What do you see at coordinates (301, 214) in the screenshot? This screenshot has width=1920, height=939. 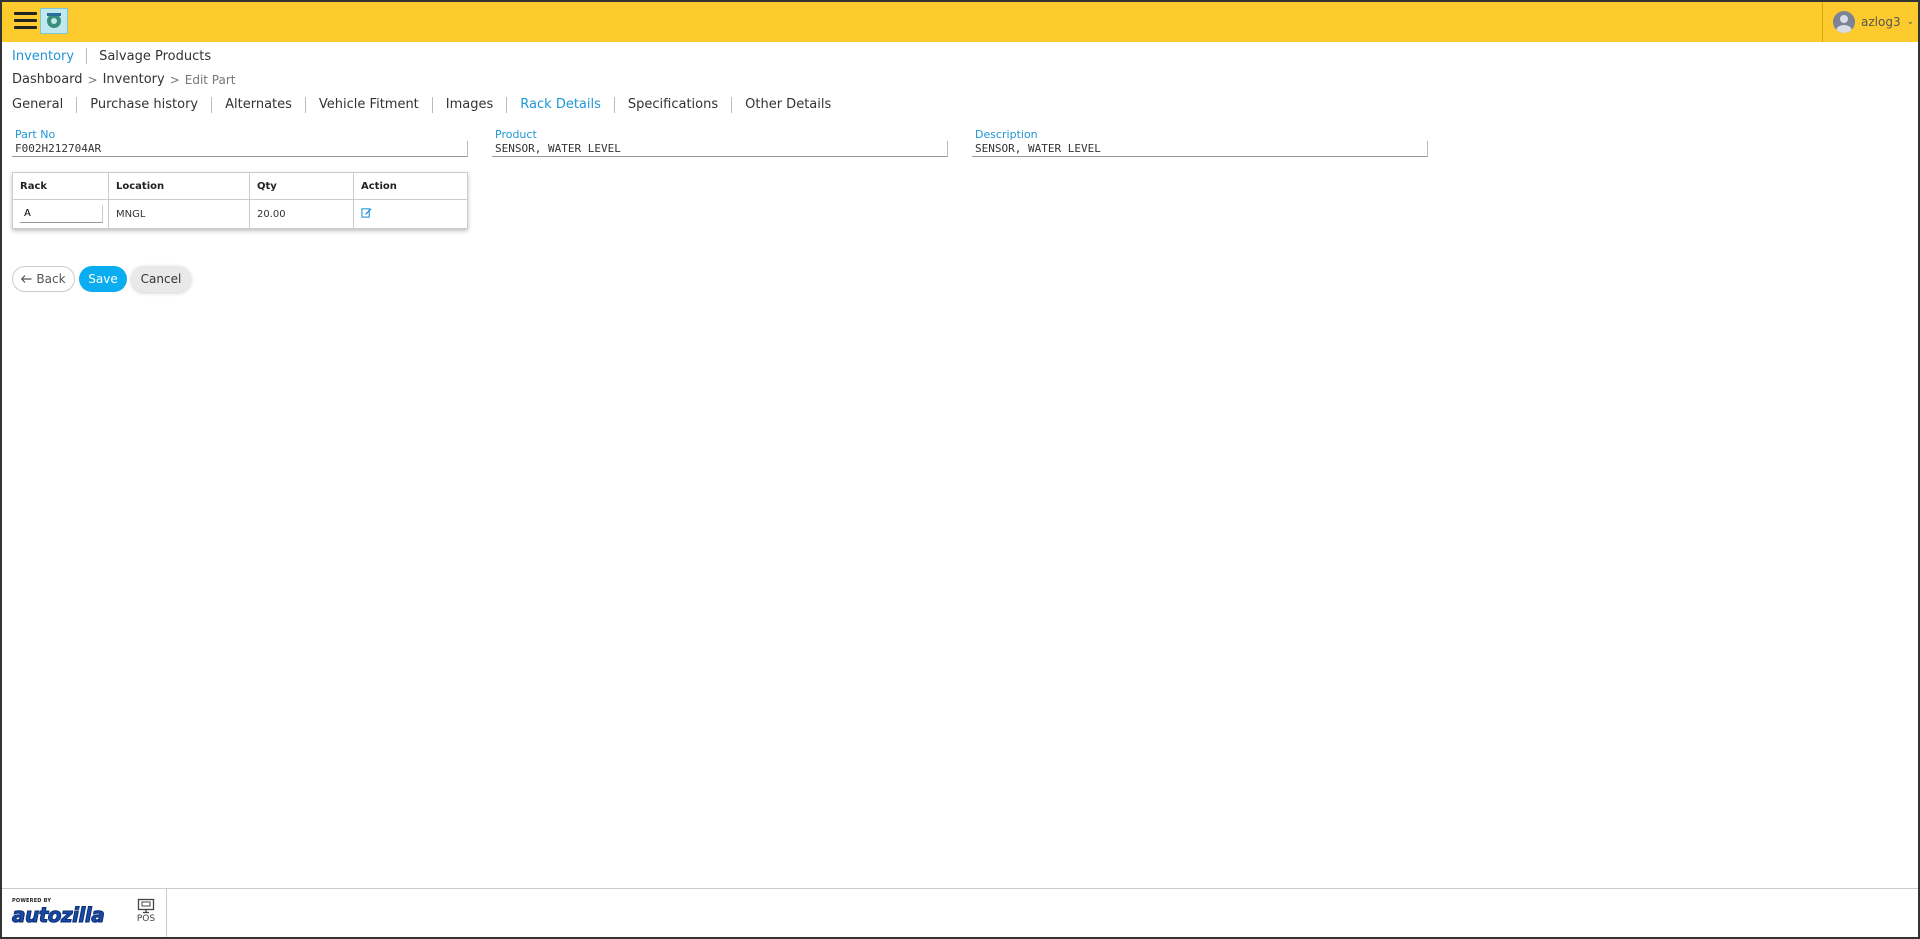 I see `qty-cell: 20.00` at bounding box center [301, 214].